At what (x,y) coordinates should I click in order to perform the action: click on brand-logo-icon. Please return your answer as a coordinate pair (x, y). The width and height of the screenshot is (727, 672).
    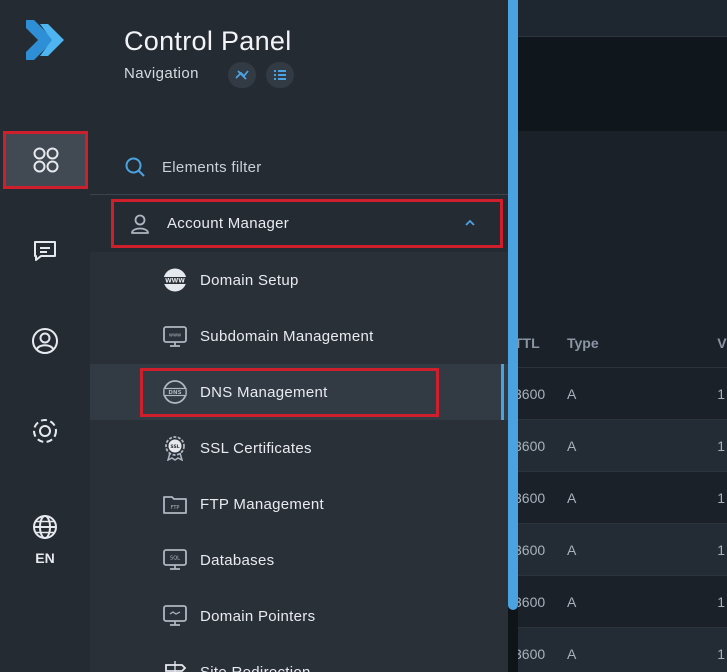
    Looking at the image, I should click on (45, 40).